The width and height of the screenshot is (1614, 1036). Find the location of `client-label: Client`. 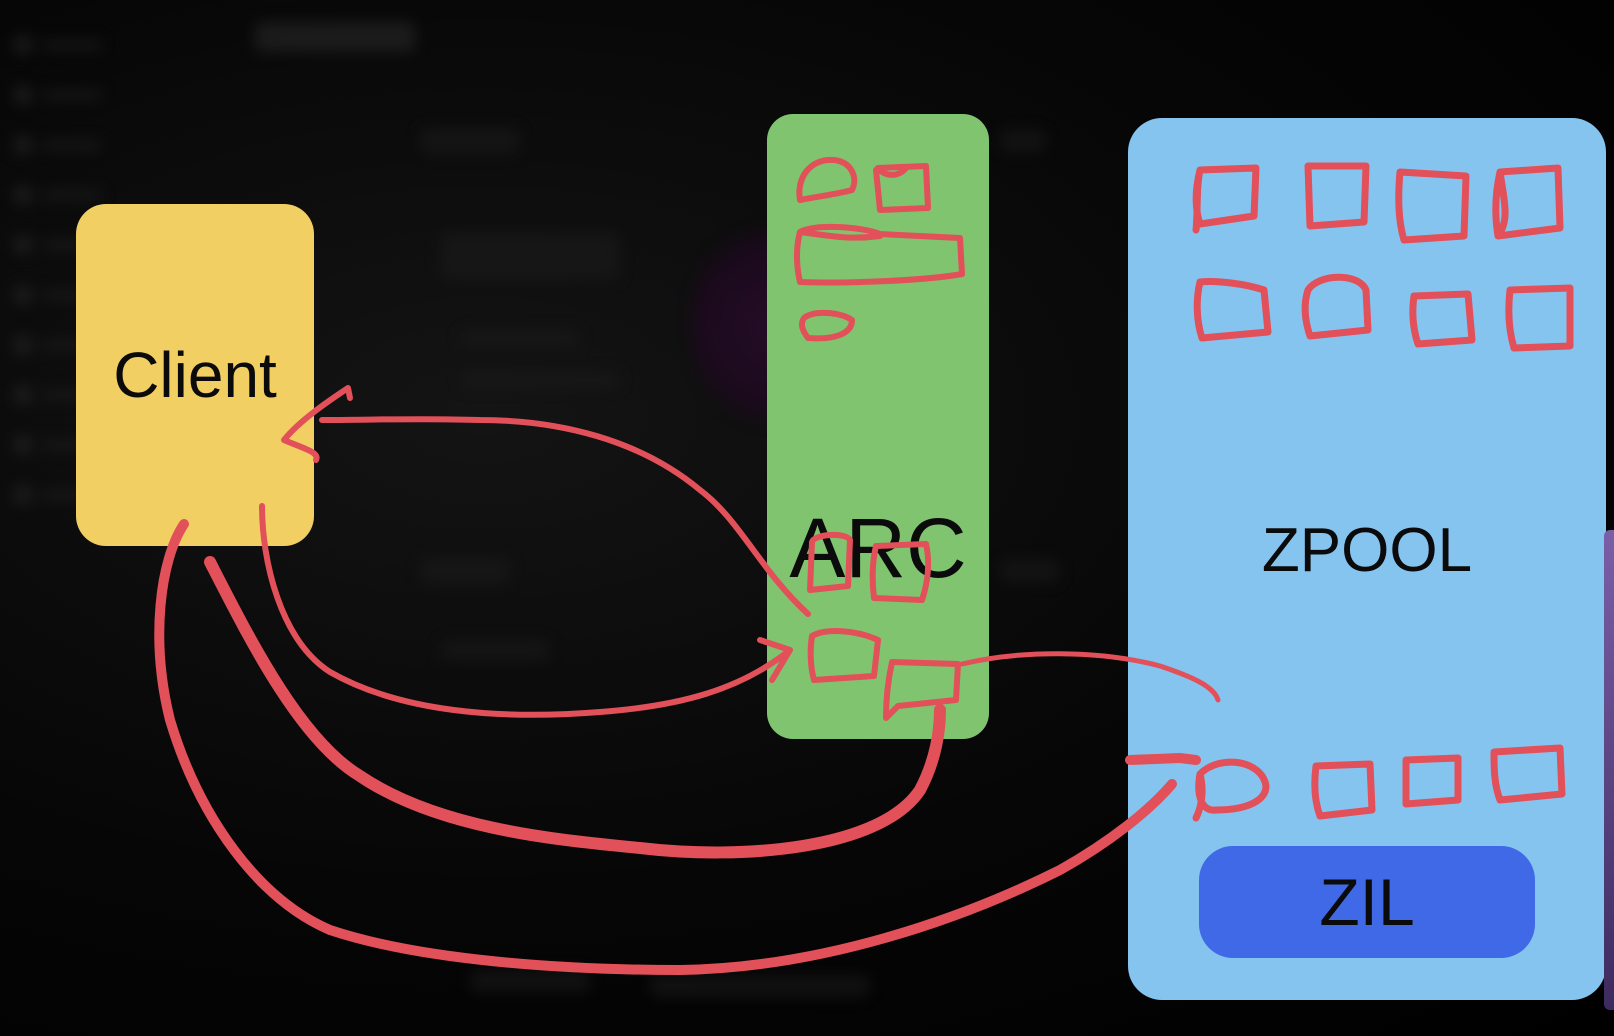

client-label: Client is located at coordinates (195, 375).